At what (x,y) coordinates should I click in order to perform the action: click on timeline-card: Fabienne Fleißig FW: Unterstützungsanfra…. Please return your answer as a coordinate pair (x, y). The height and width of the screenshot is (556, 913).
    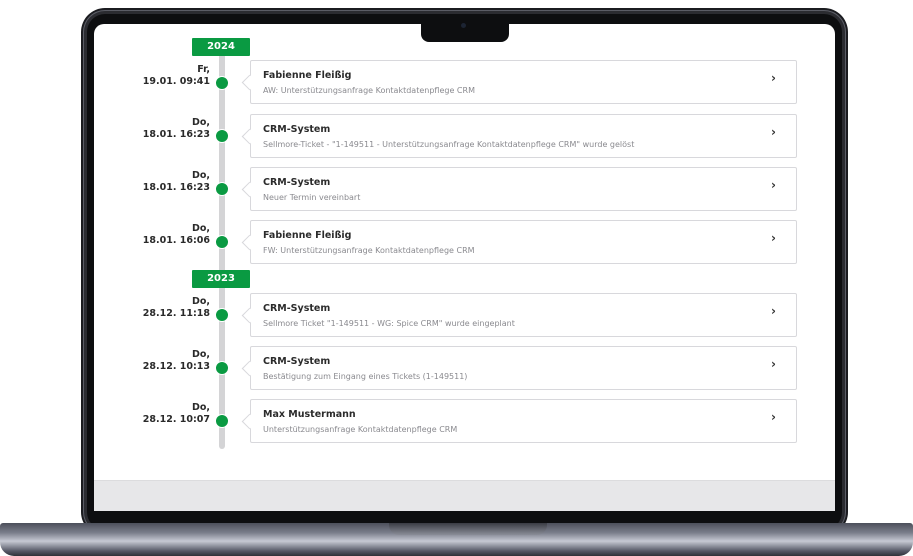
    Looking at the image, I should click on (523, 242).